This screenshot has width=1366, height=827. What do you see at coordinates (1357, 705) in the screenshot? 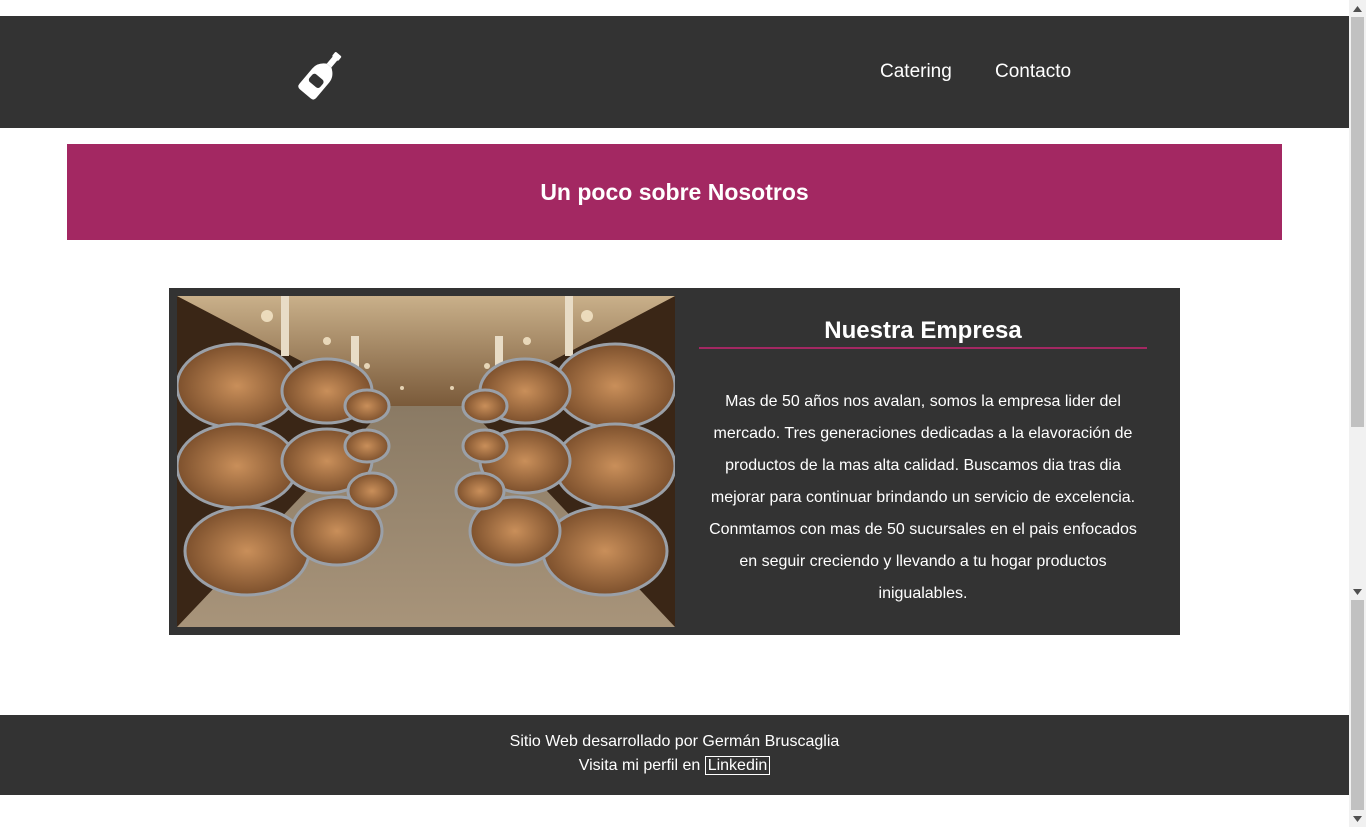
I see `scrollbar-thumb-lower` at bounding box center [1357, 705].